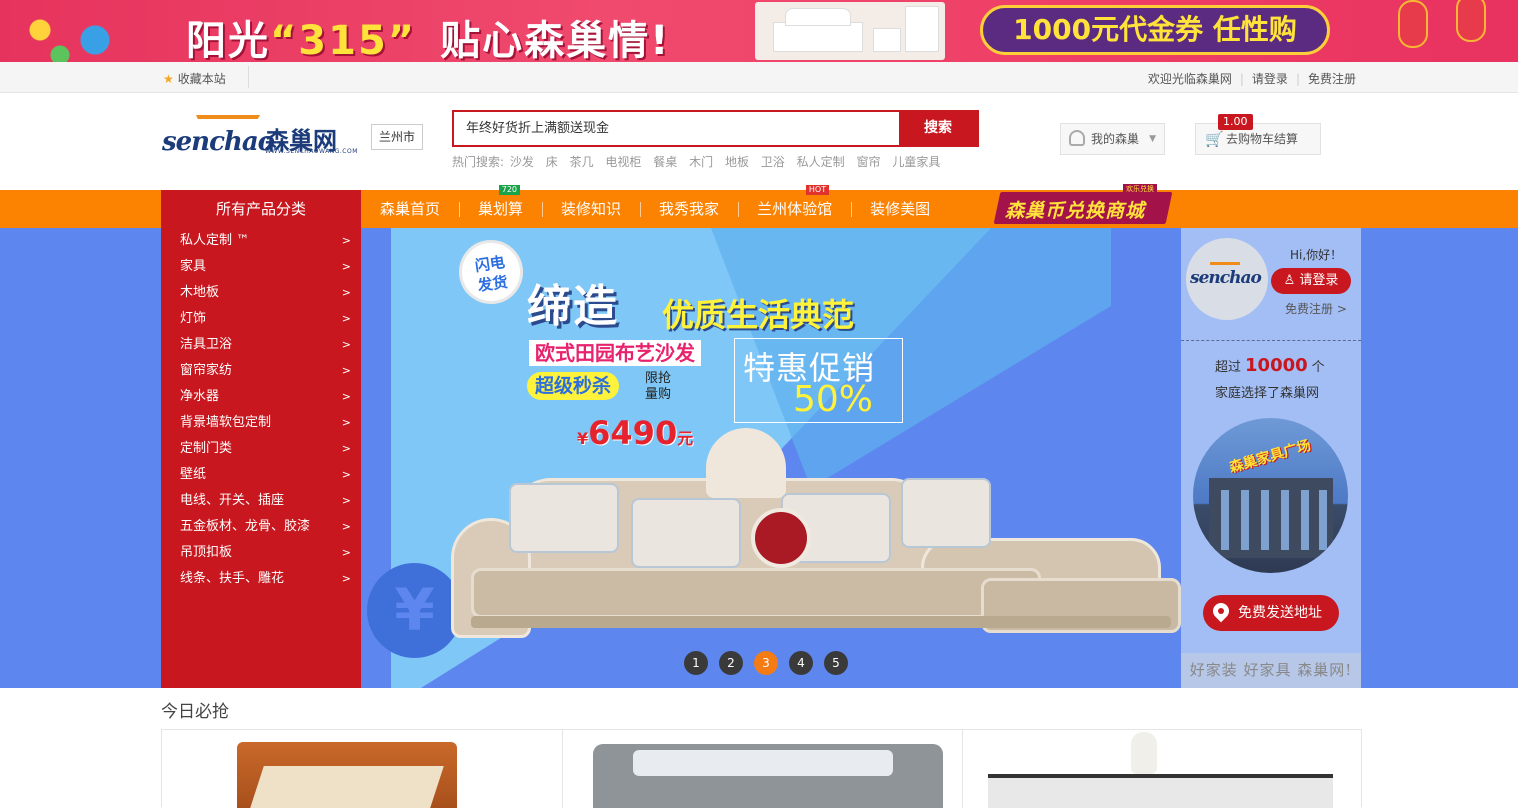 The image size is (1518, 808). Describe the element at coordinates (1221, 611) in the screenshot. I see `location-pin-icon` at that location.